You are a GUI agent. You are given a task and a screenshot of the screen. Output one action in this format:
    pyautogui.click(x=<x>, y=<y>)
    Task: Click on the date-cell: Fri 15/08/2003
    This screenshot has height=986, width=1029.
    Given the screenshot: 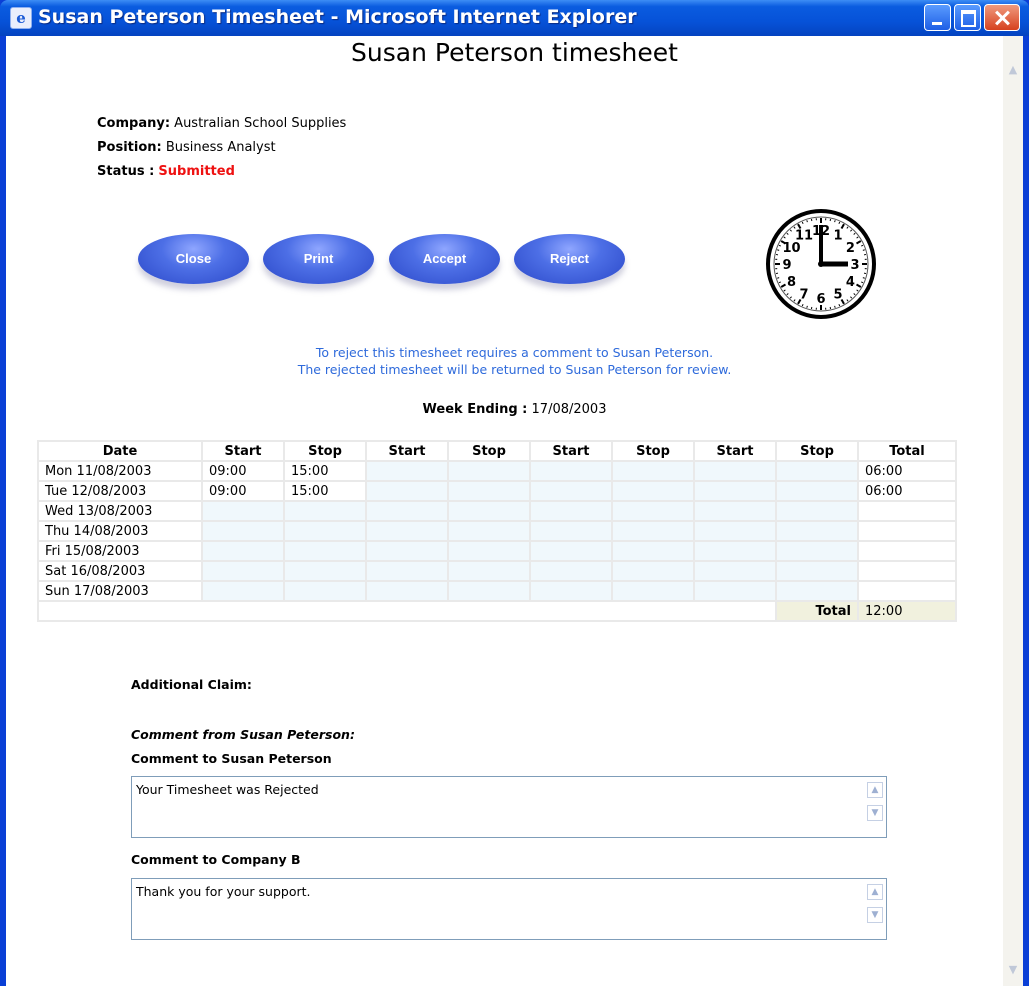 What is the action you would take?
    pyautogui.click(x=120, y=551)
    